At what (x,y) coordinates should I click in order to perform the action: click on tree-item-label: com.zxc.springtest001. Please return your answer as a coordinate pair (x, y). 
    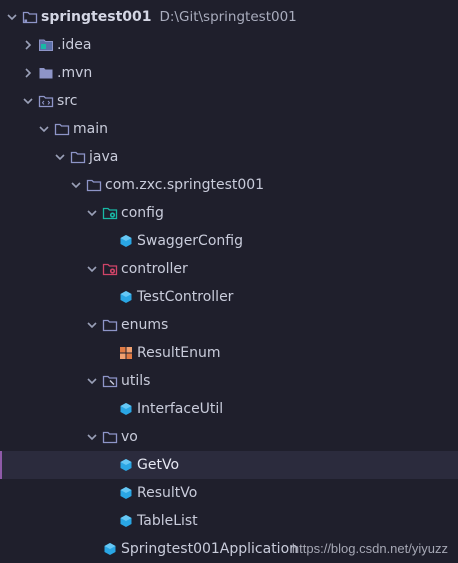
    Looking at the image, I should click on (185, 185).